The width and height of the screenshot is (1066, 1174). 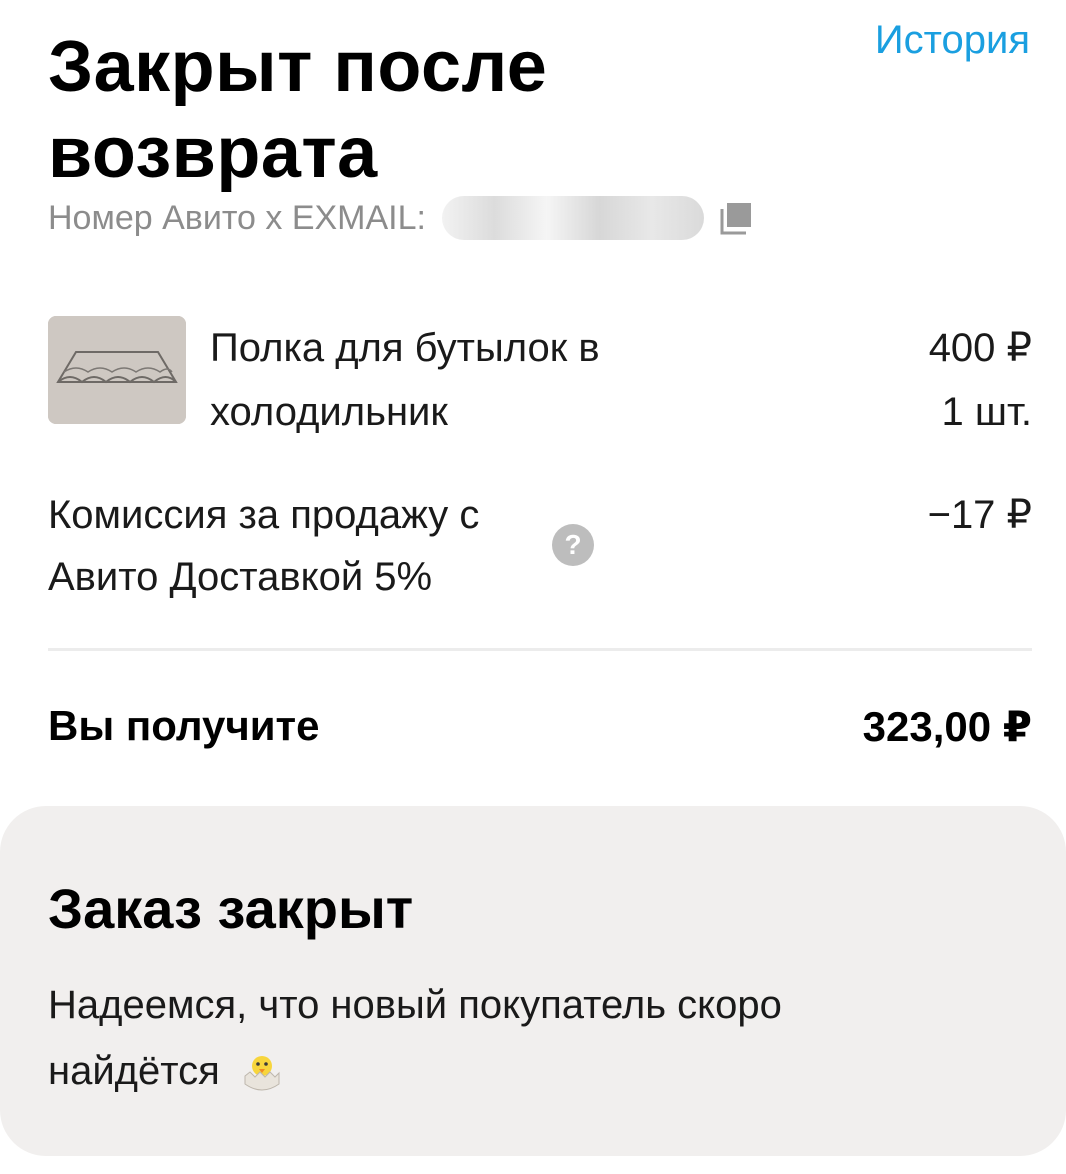 I want to click on order-number-value-blurred, so click(x=572, y=218).